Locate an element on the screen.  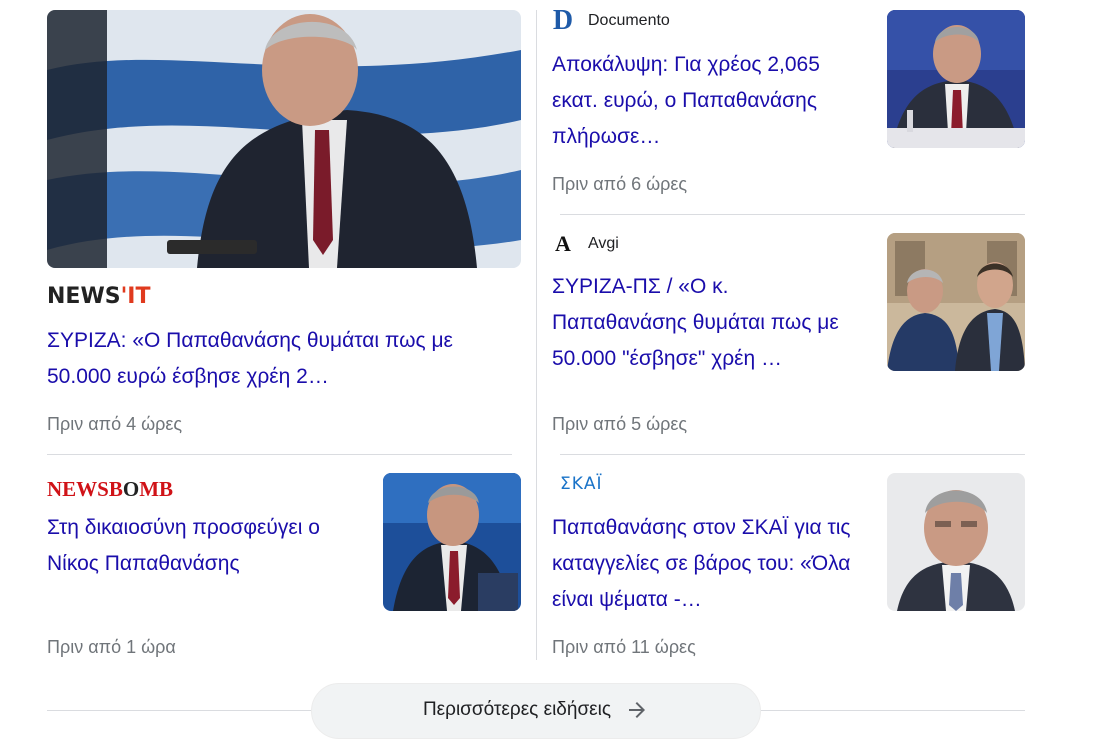
more-news-button: Περισσότερες ειδήσεις is located at coordinates (536, 711).